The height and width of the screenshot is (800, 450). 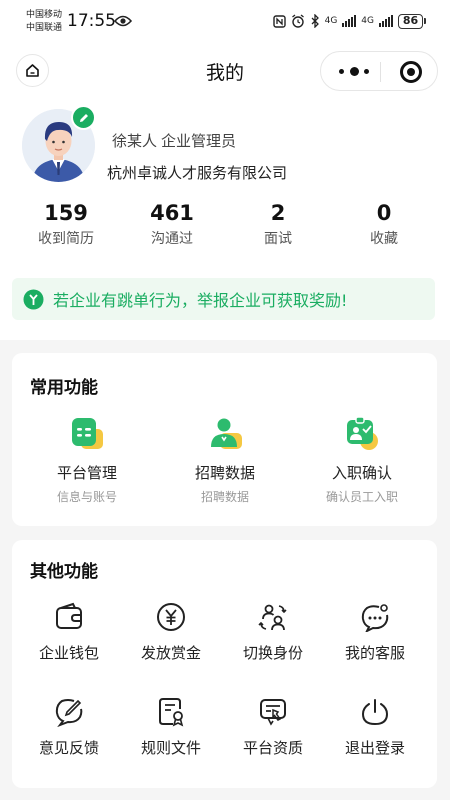 What do you see at coordinates (199, 141) in the screenshot?
I see `user-role: 企业管理员` at bounding box center [199, 141].